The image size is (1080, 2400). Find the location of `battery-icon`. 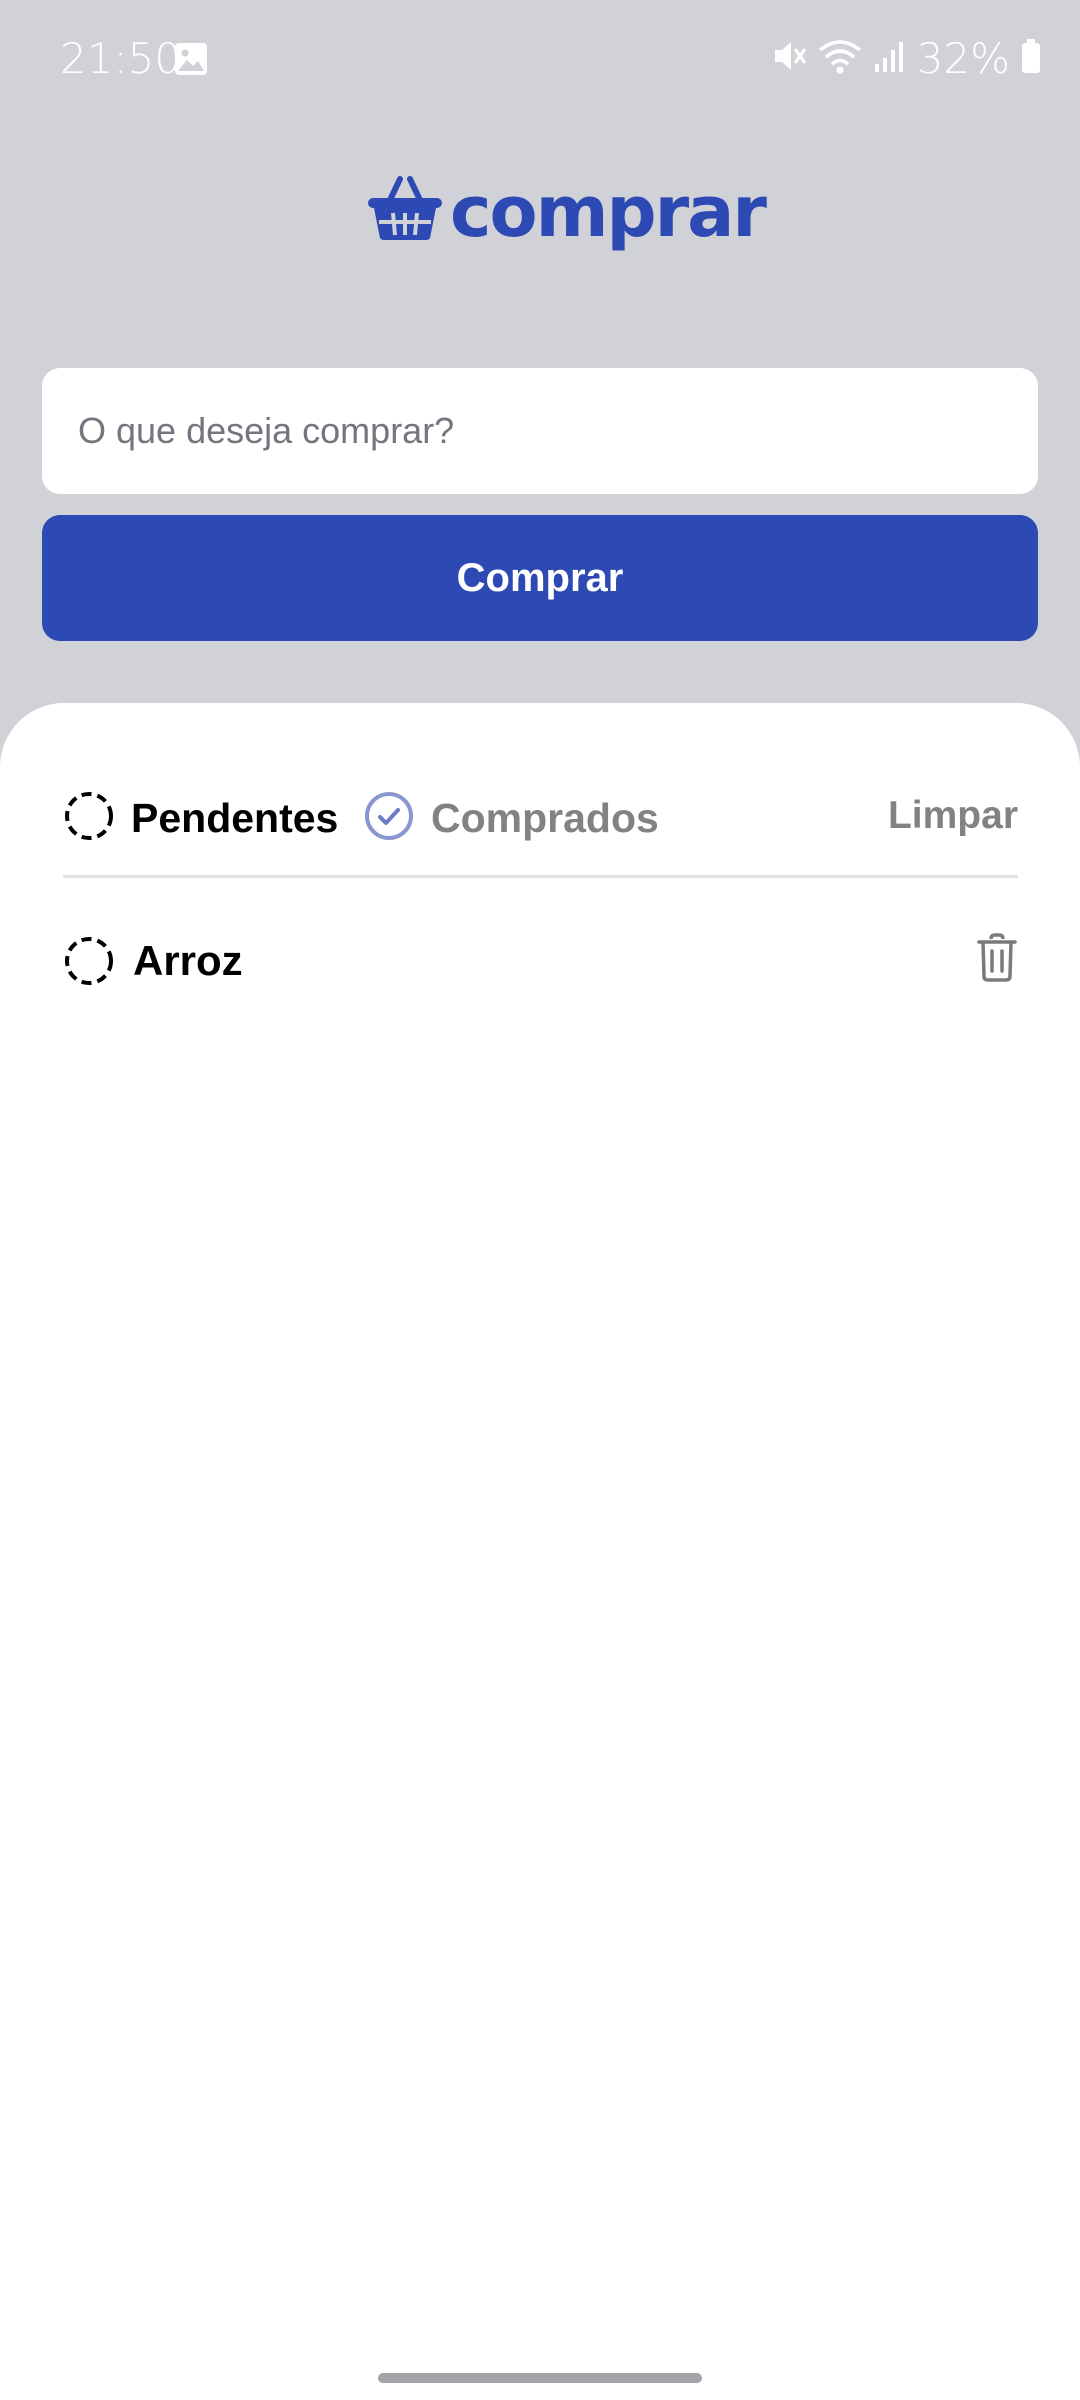

battery-icon is located at coordinates (1031, 58).